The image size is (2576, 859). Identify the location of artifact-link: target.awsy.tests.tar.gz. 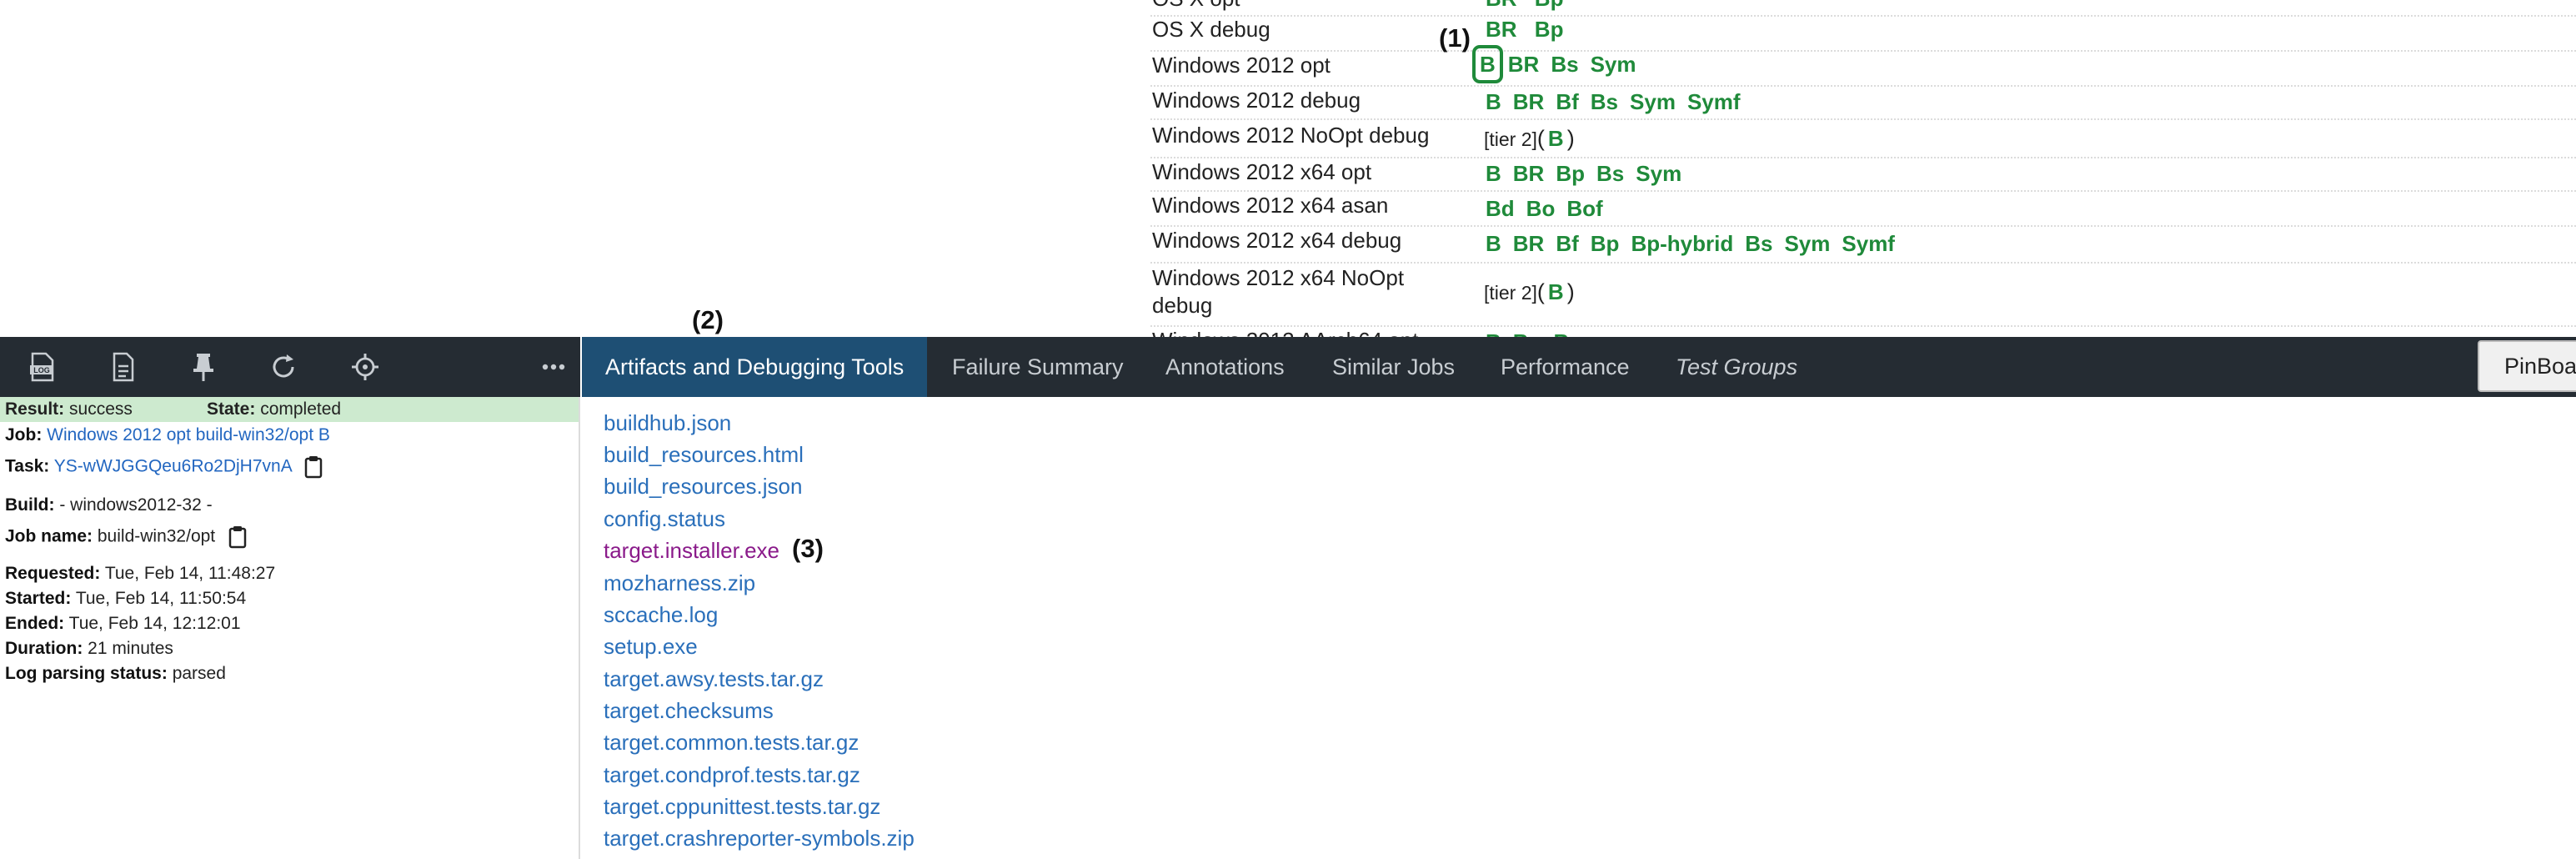
(714, 679).